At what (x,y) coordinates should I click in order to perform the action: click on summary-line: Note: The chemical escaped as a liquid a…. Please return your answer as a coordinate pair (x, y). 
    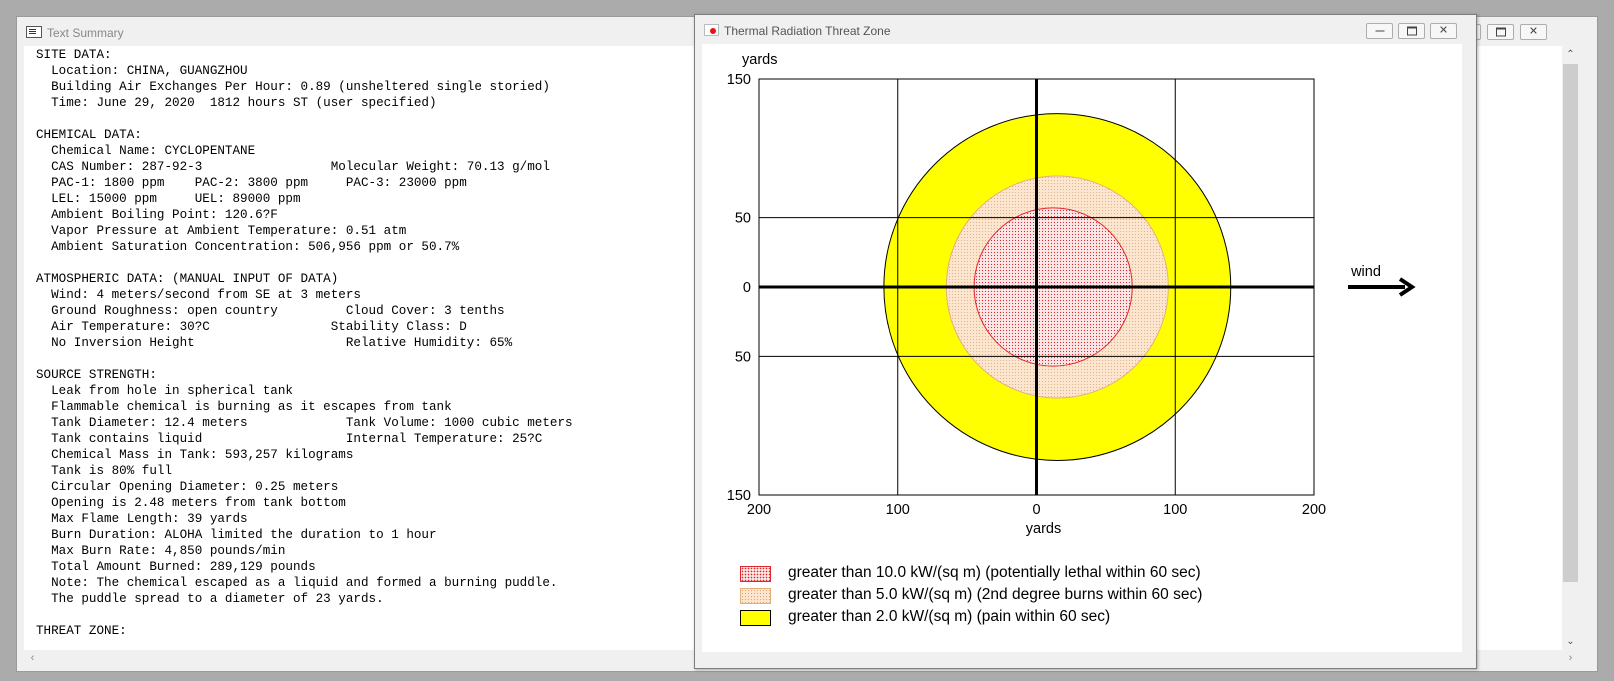
    Looking at the image, I should click on (297, 583).